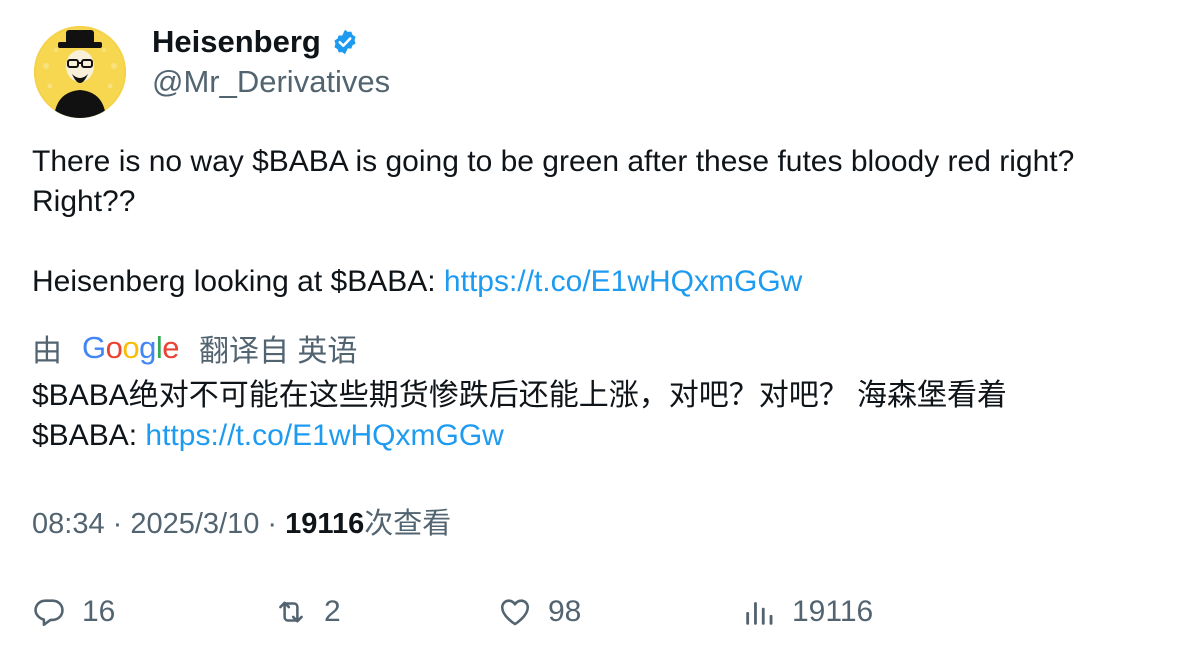 The height and width of the screenshot is (658, 1196). I want to click on views-action-count: 19116, so click(833, 611).